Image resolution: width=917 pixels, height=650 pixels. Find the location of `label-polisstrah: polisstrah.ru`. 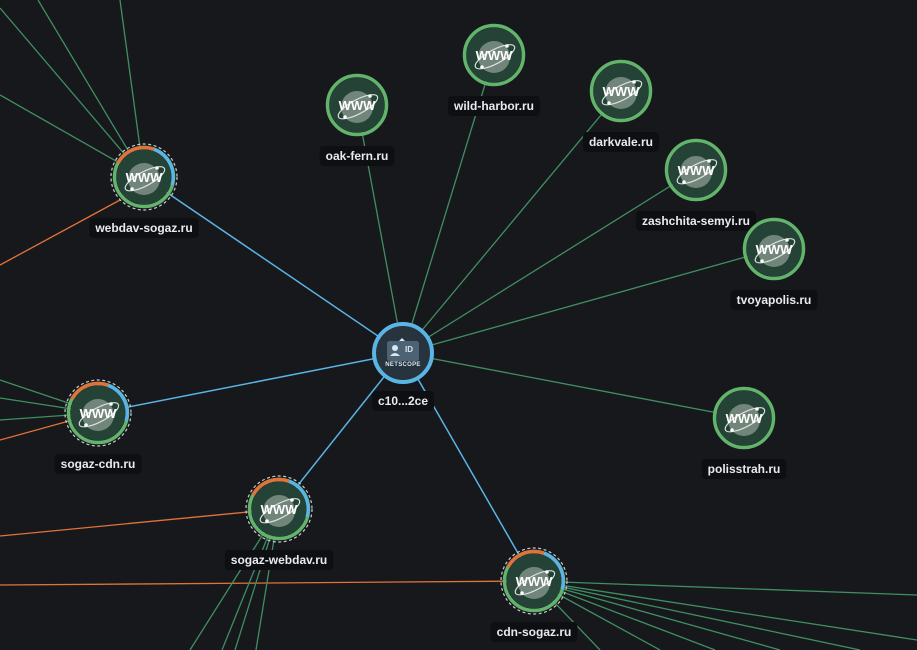

label-polisstrah: polisstrah.ru is located at coordinates (744, 469).